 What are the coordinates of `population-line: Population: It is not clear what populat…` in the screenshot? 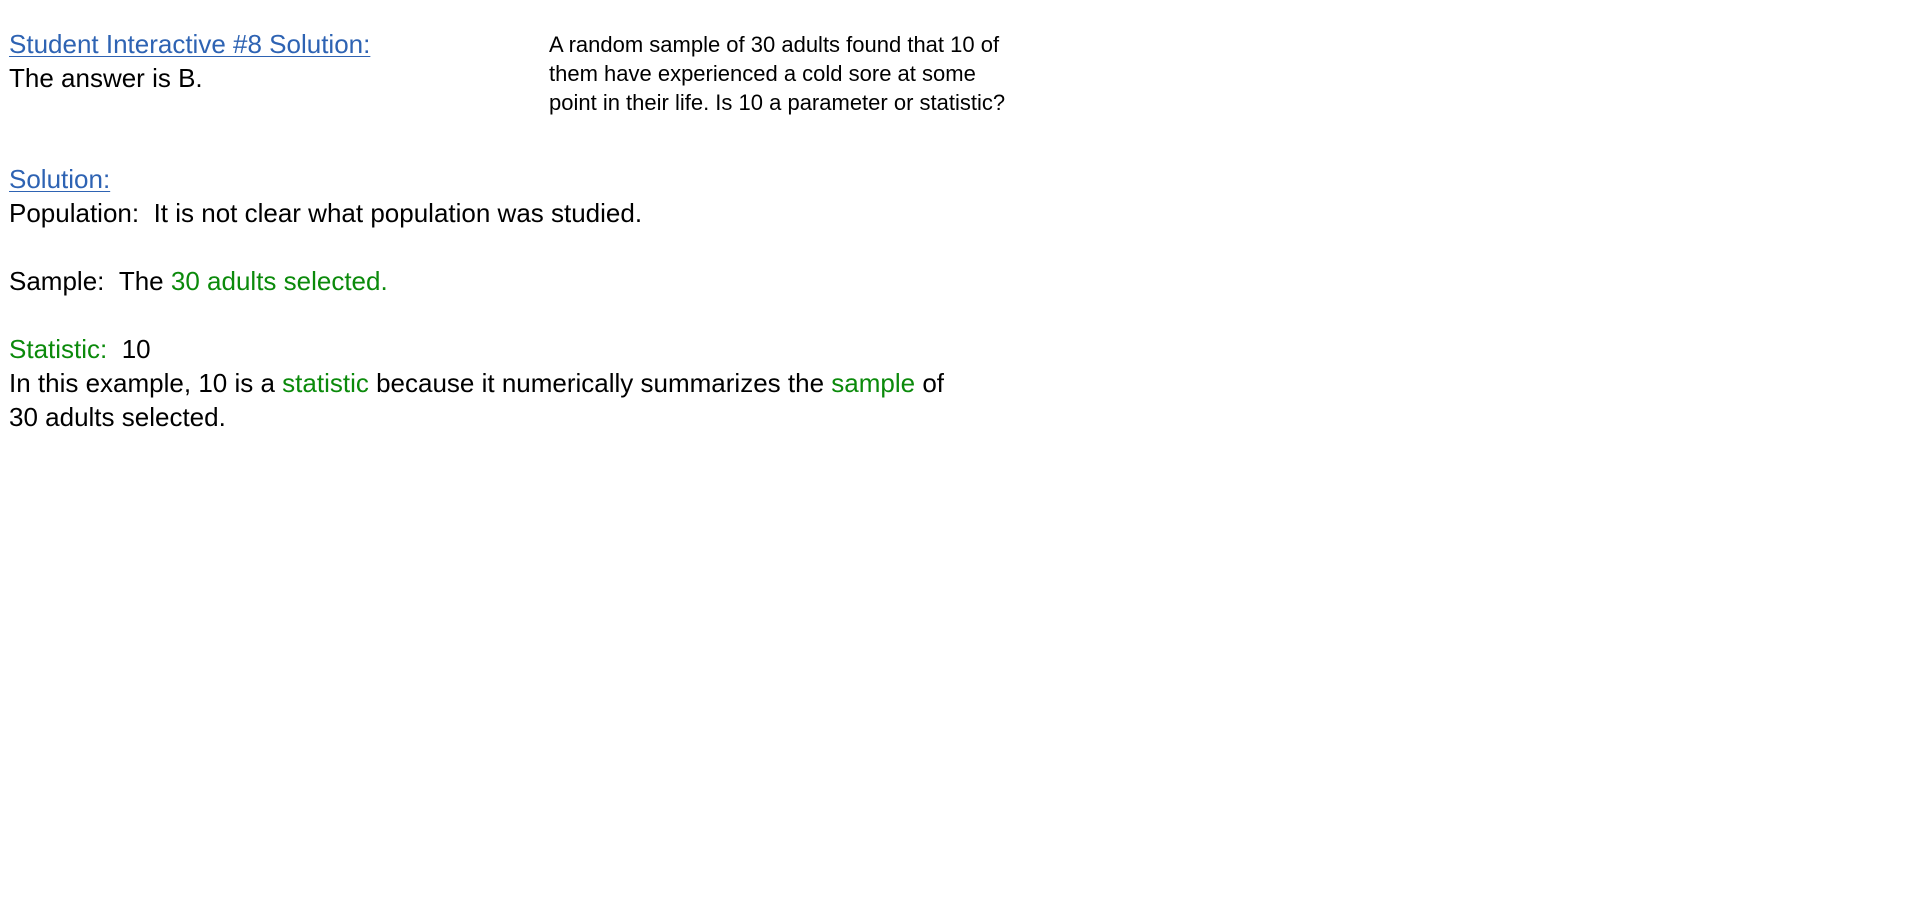 It's located at (325, 213).